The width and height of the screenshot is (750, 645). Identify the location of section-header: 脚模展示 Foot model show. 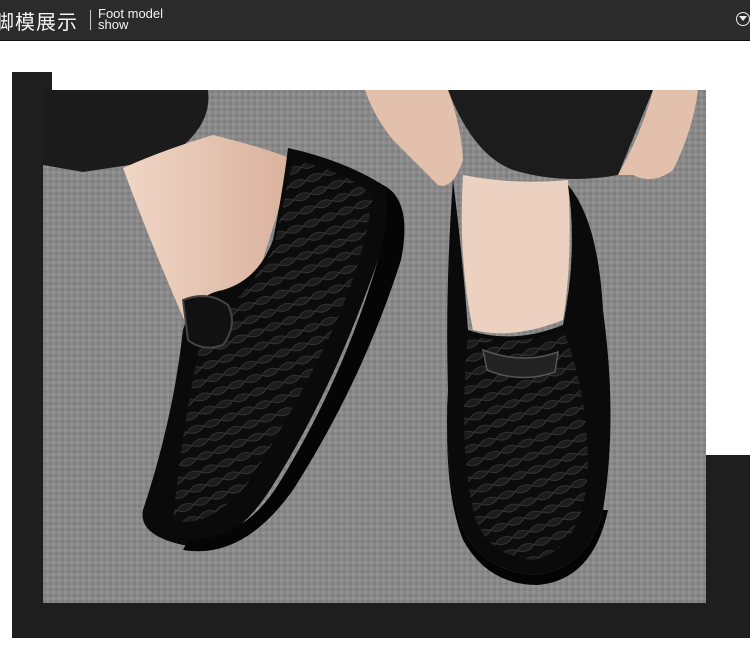
(375, 20).